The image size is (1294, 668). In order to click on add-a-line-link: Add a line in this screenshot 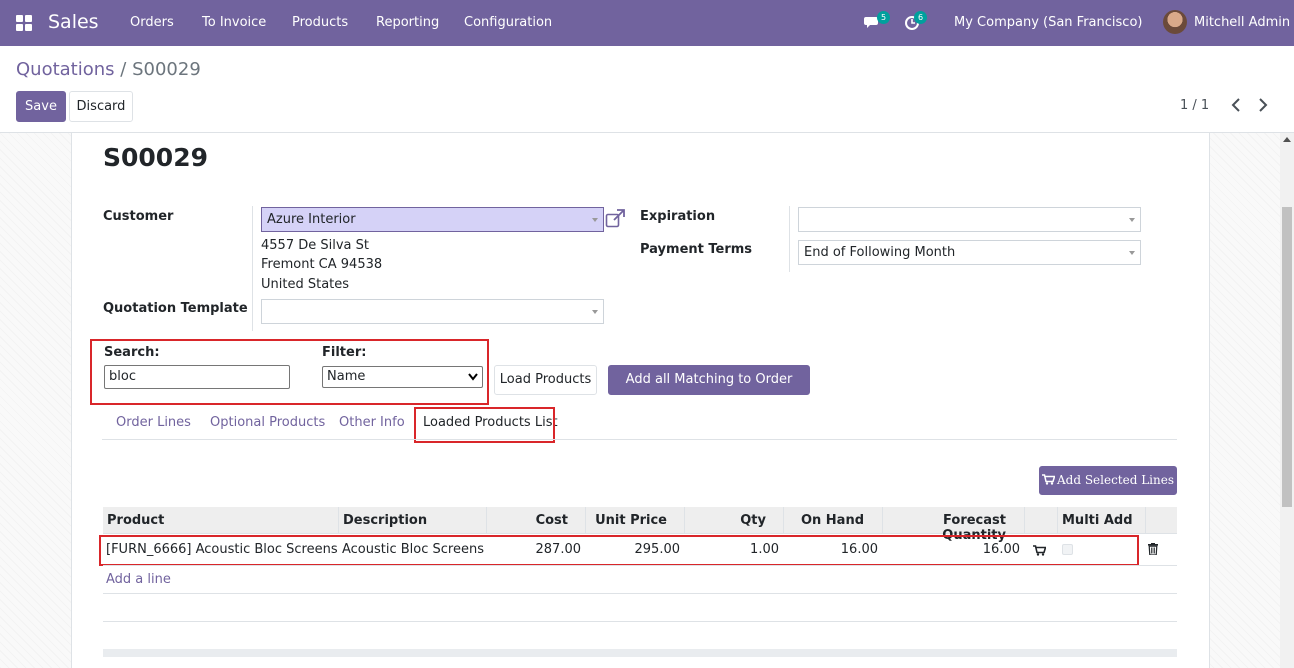, I will do `click(138, 579)`.